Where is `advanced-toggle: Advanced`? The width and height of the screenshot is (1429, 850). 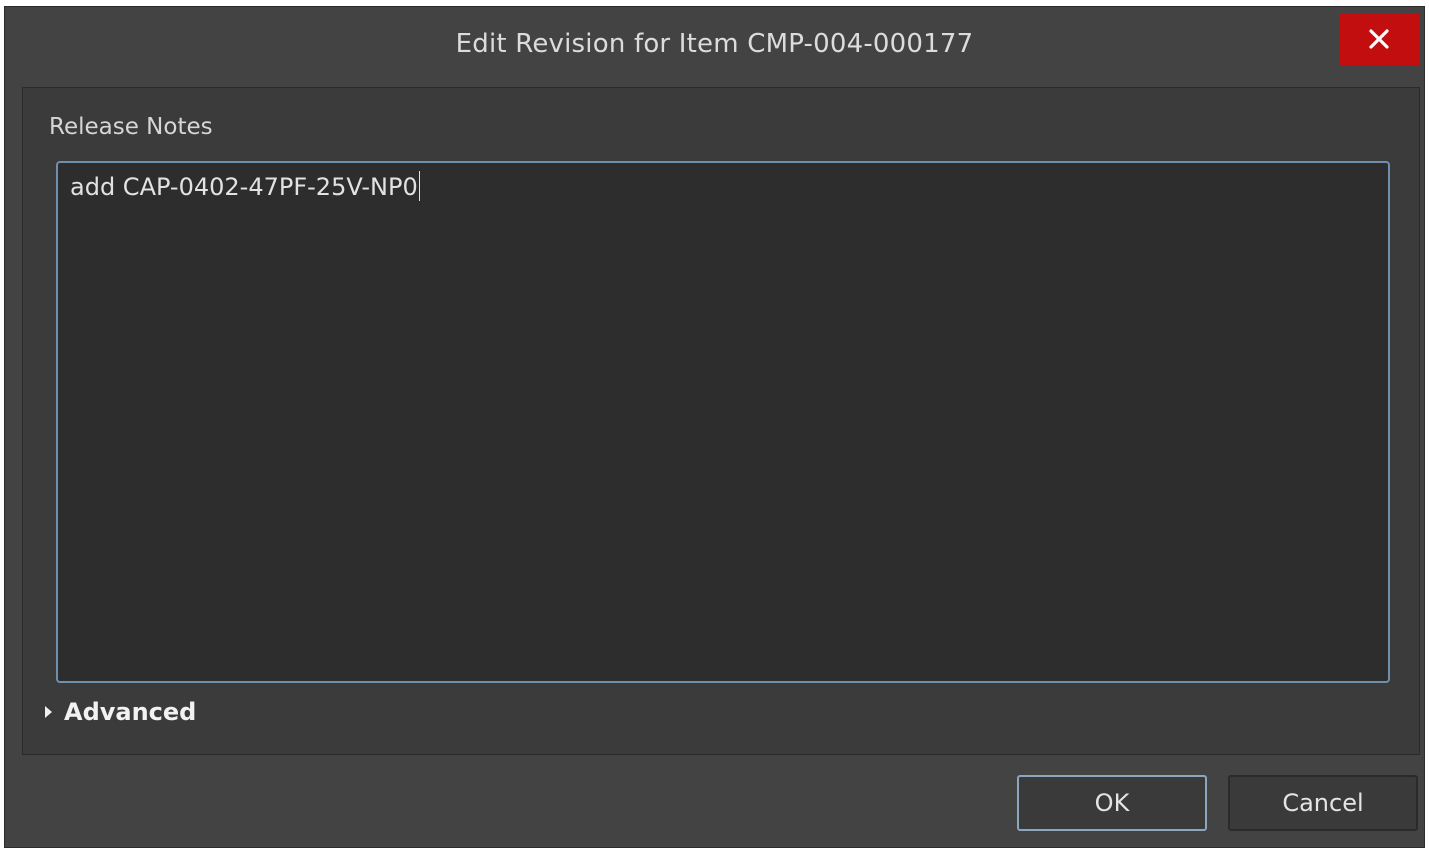 advanced-toggle: Advanced is located at coordinates (120, 712).